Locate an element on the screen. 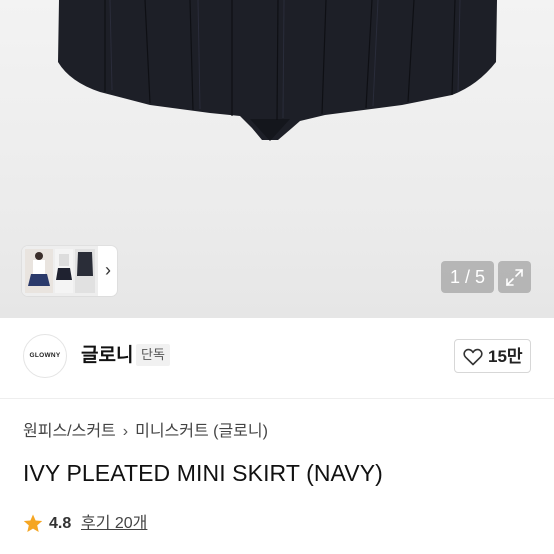 Image resolution: width=554 pixels, height=554 pixels. breadcrumb-item-subcategory: 미니스커트 (글로니) is located at coordinates (201, 432).